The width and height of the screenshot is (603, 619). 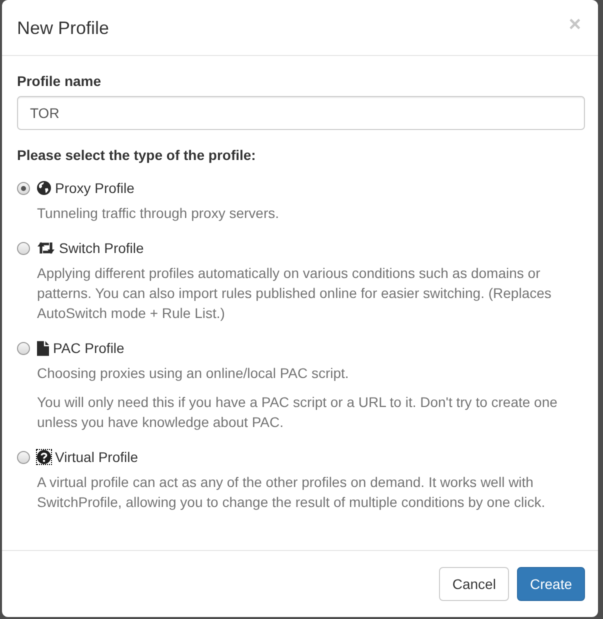 I want to click on option-label: PAC Profile, so click(x=88, y=348).